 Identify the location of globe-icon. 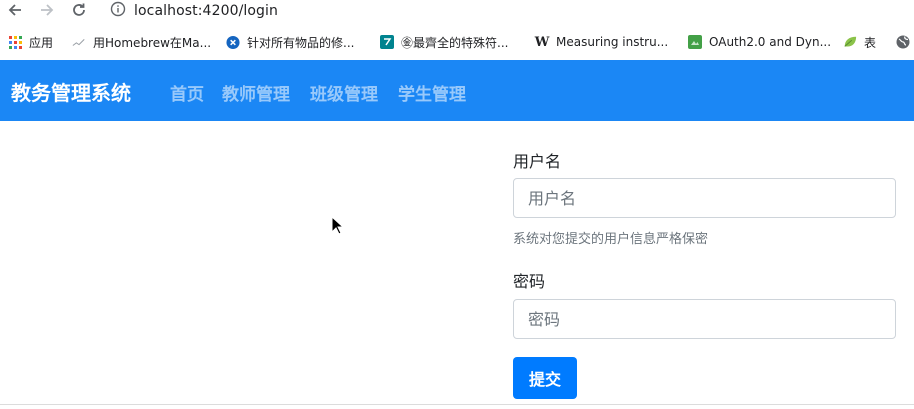
(903, 42).